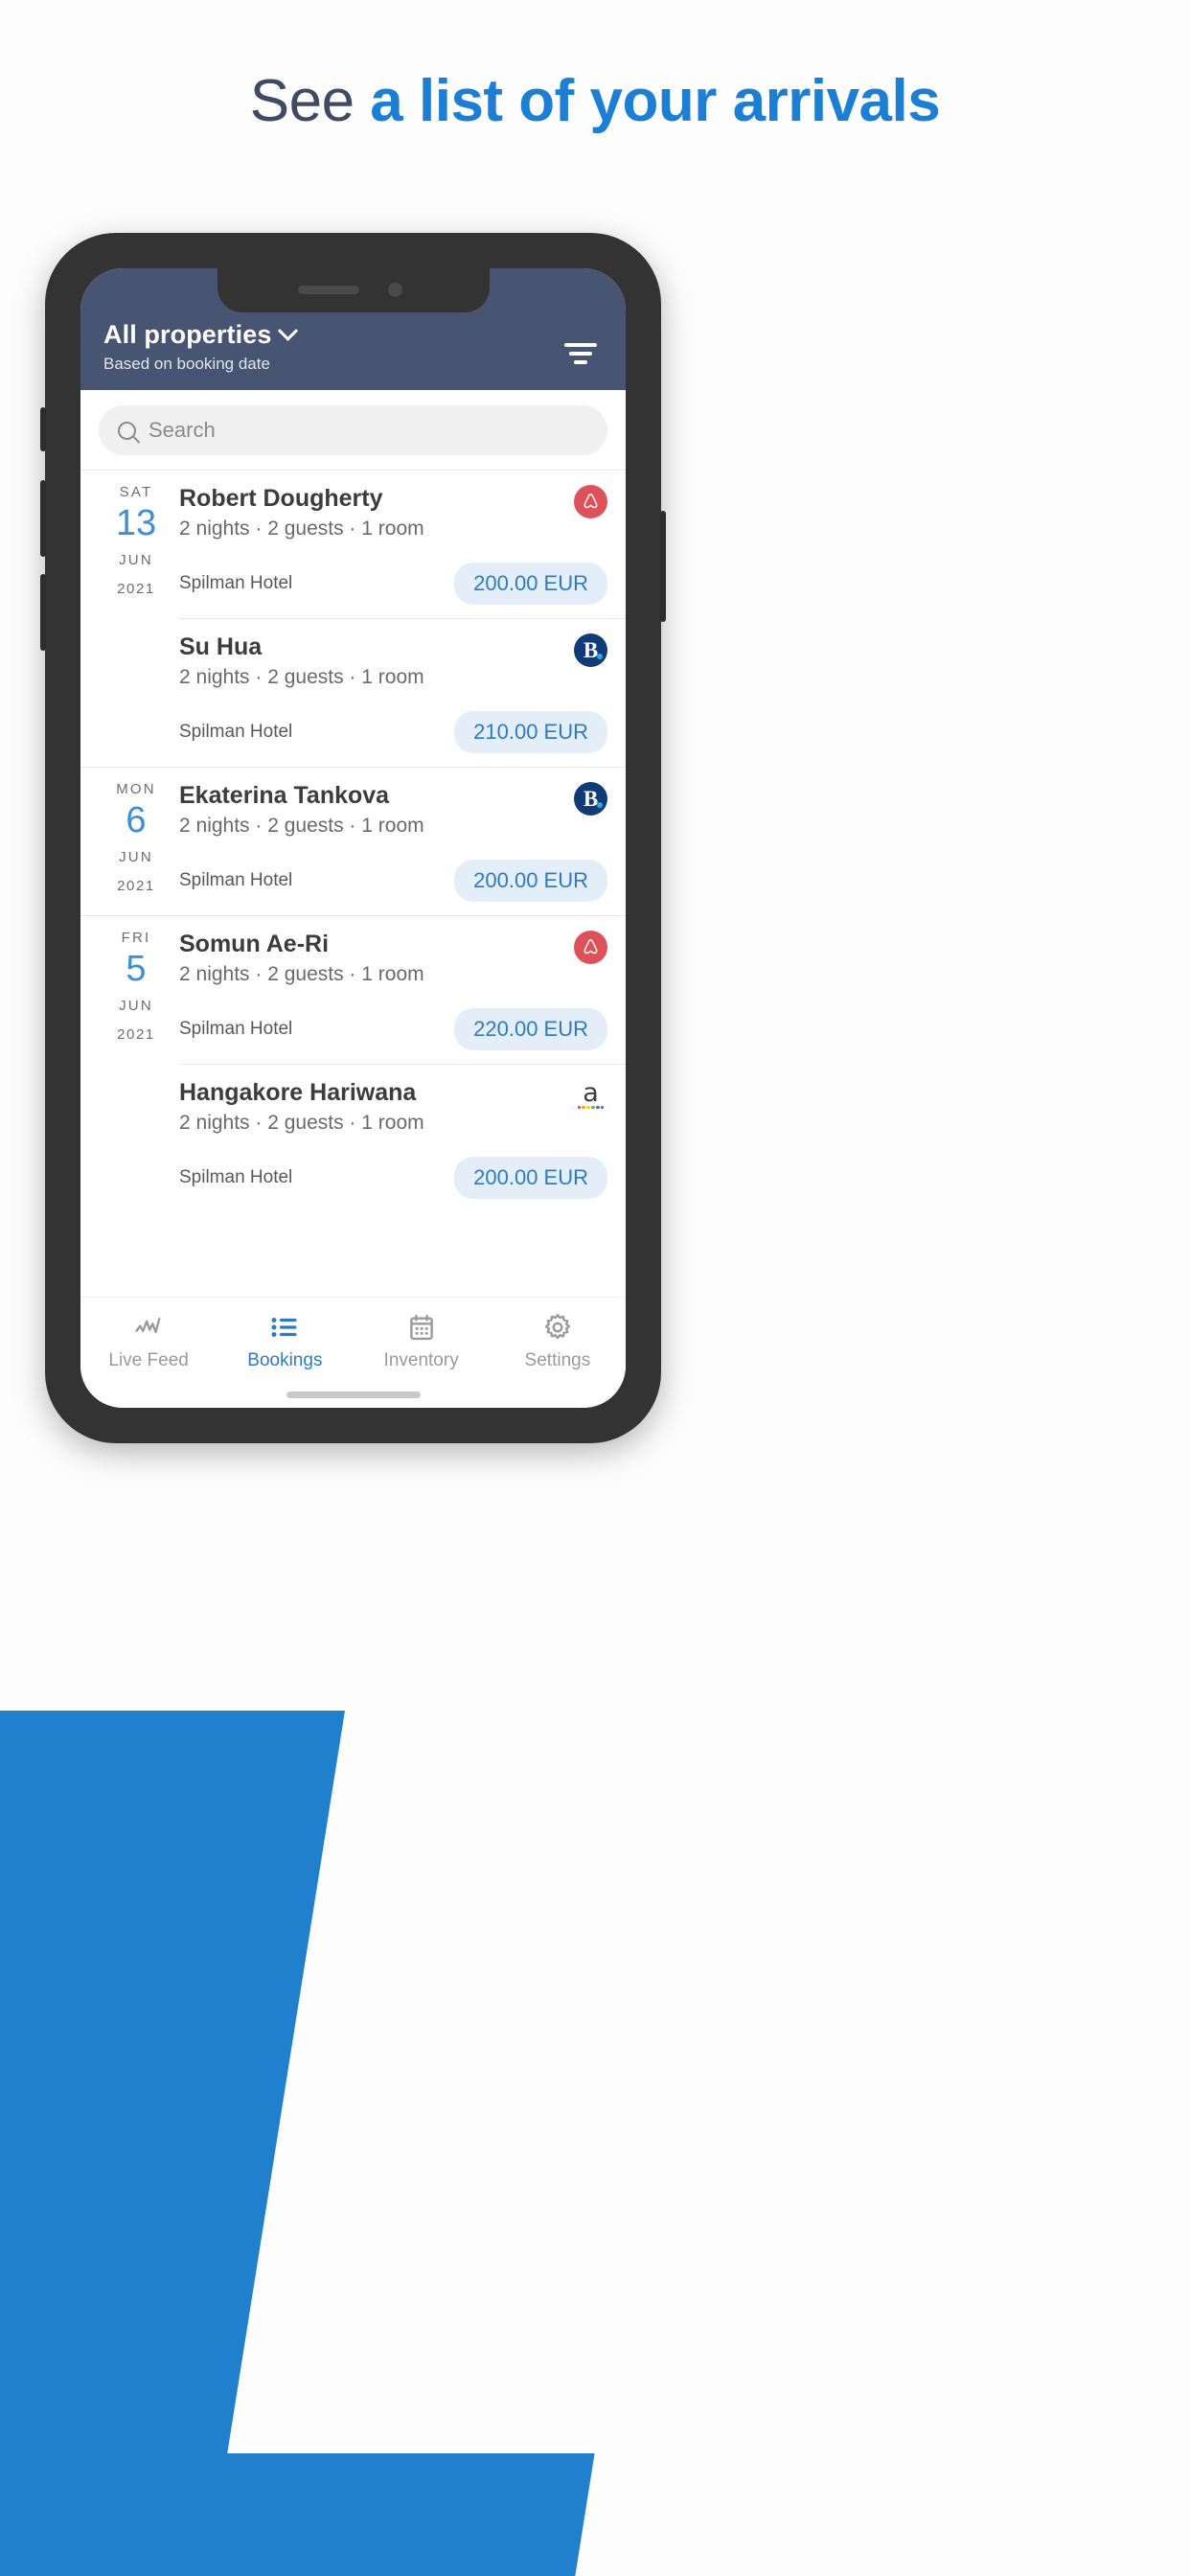 The width and height of the screenshot is (1190, 2576). I want to click on tab-live-feed: Live Feed, so click(148, 1342).